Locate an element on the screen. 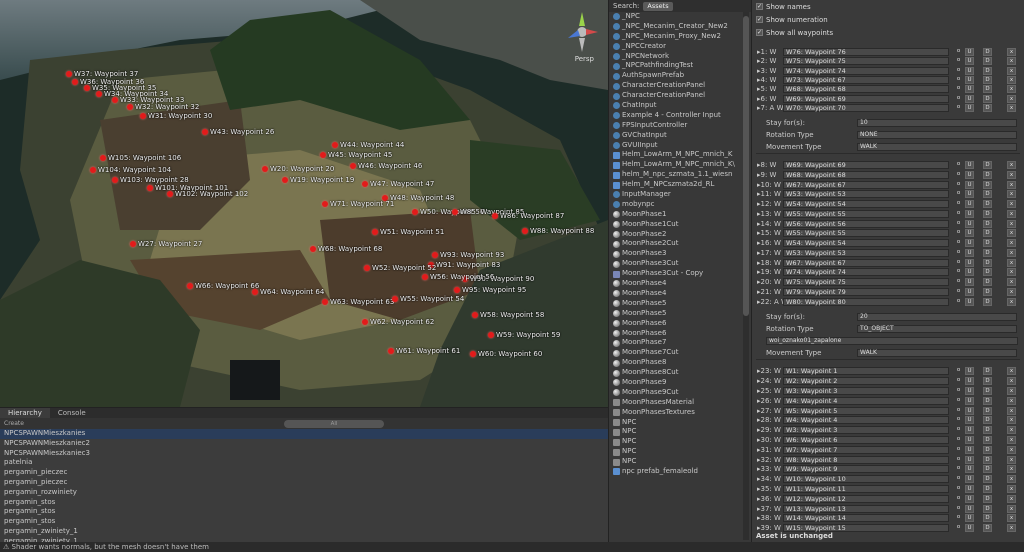 The width and height of the screenshot is (1024, 552). waypoint-row: ▸33: W W9: Waypoint 9 oUDx is located at coordinates (888, 469).